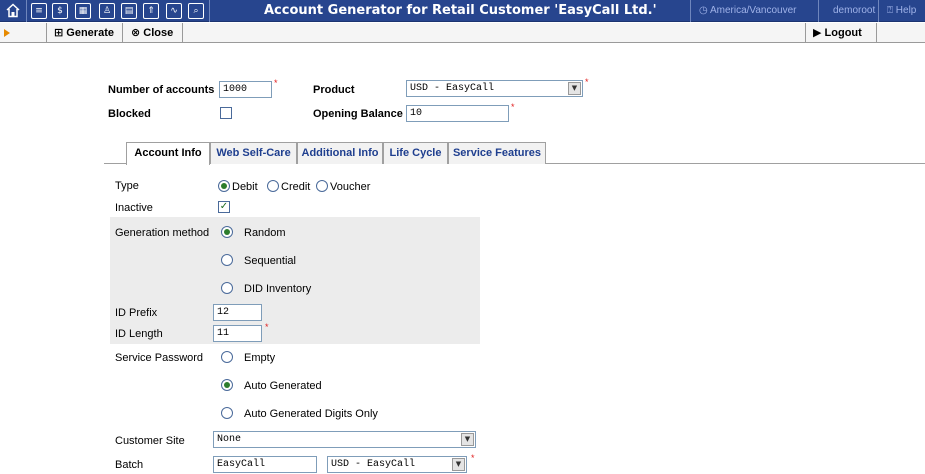  I want to click on help-icon: ⍰, so click(890, 10).